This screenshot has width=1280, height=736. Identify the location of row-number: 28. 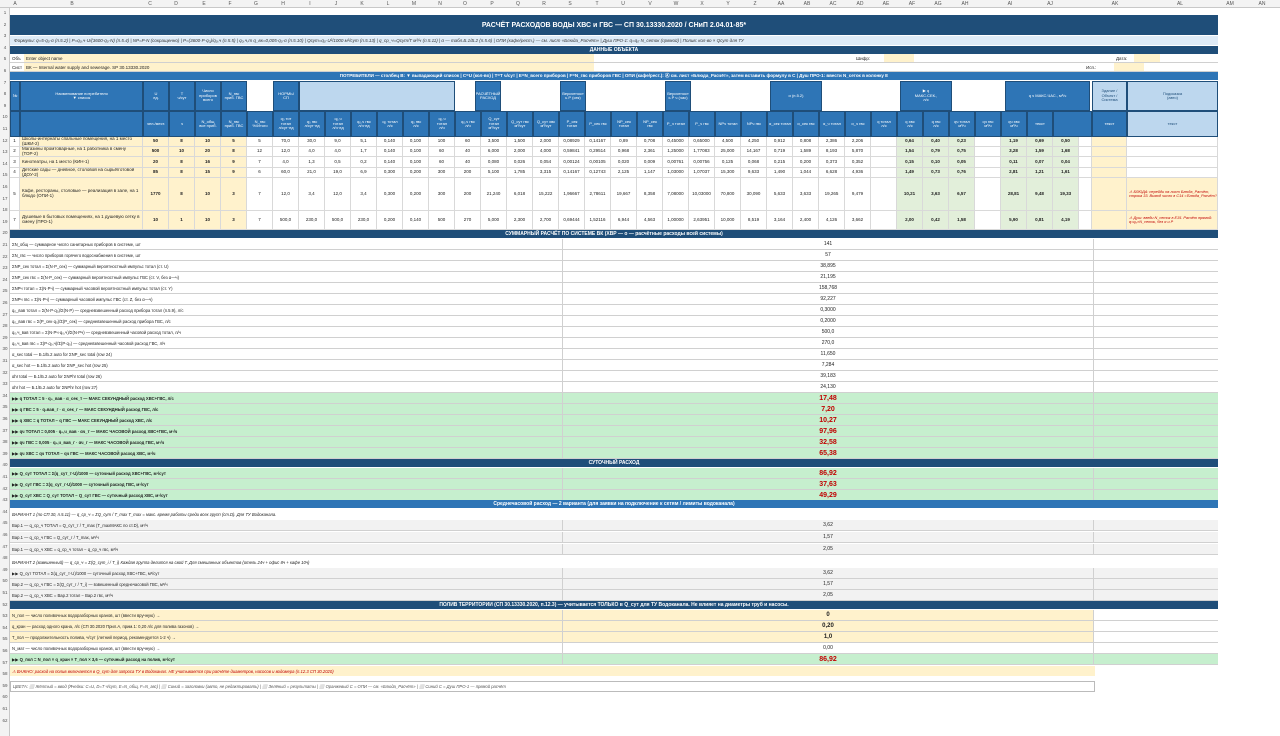
(5, 325).